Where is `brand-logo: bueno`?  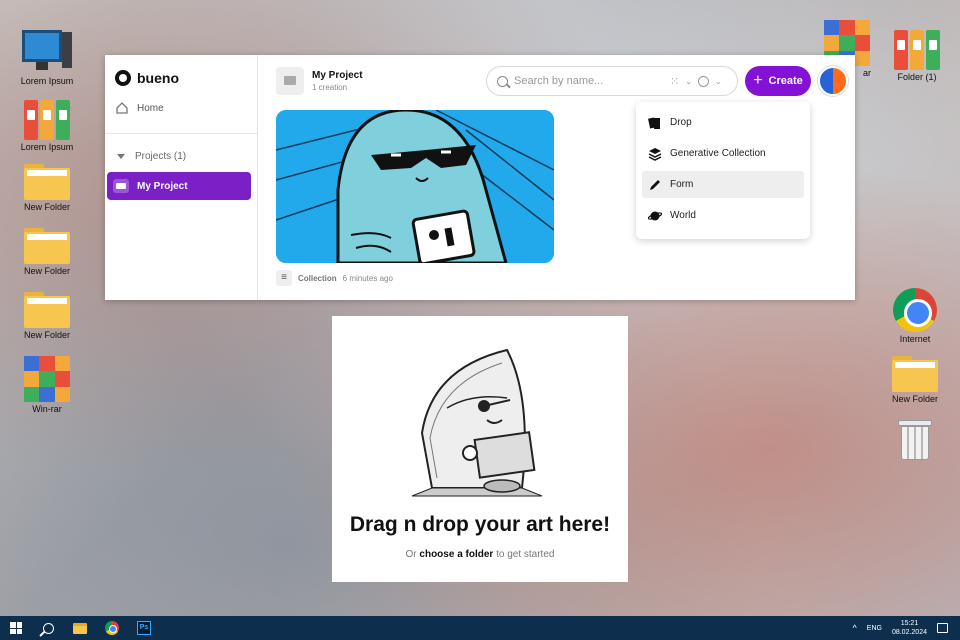 brand-logo: bueno is located at coordinates (181, 73).